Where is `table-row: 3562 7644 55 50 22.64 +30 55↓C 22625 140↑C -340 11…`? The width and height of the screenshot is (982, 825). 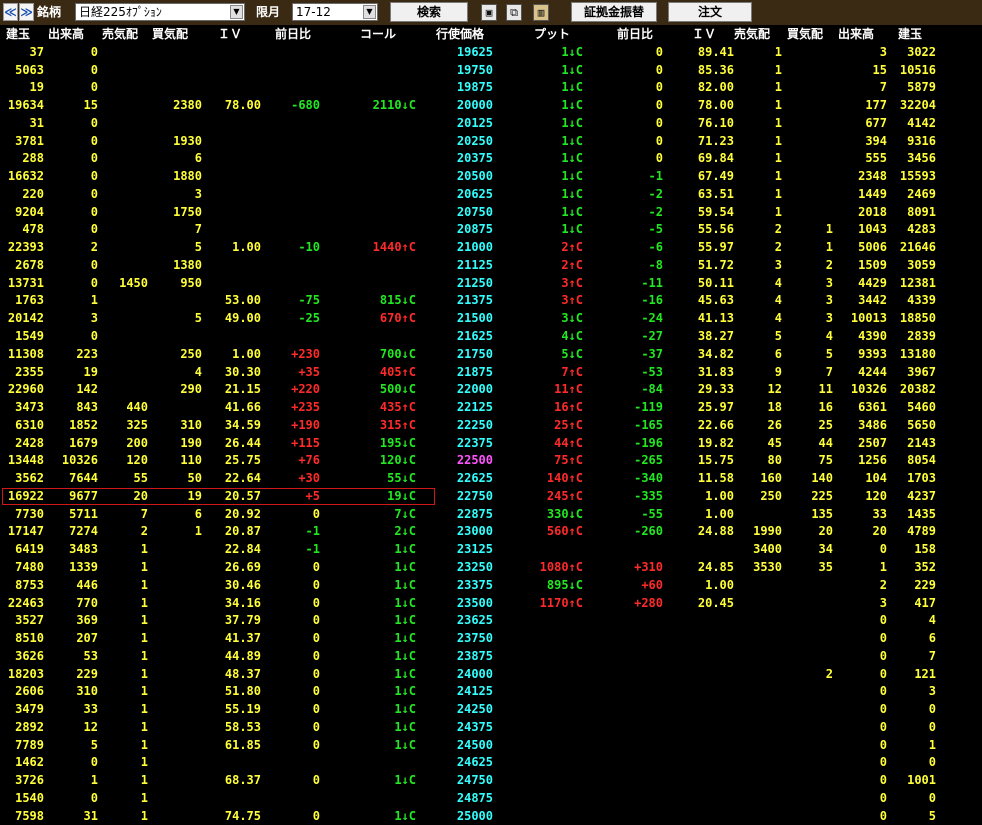
table-row: 3562 7644 55 50 22.64 +30 55↓C 22625 140↑C -340 11… is located at coordinates (491, 479).